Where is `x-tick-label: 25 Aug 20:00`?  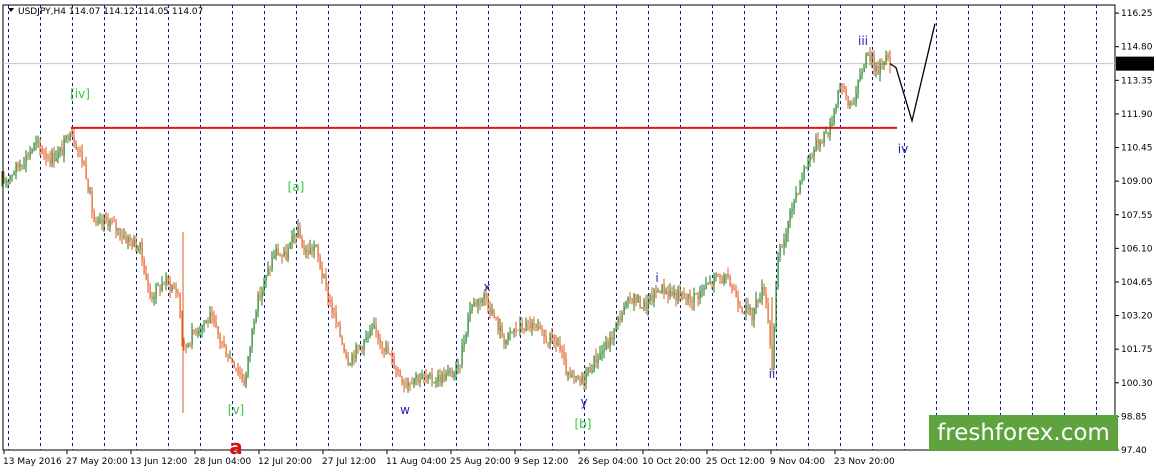
x-tick-label: 25 Aug 20:00 is located at coordinates (480, 462).